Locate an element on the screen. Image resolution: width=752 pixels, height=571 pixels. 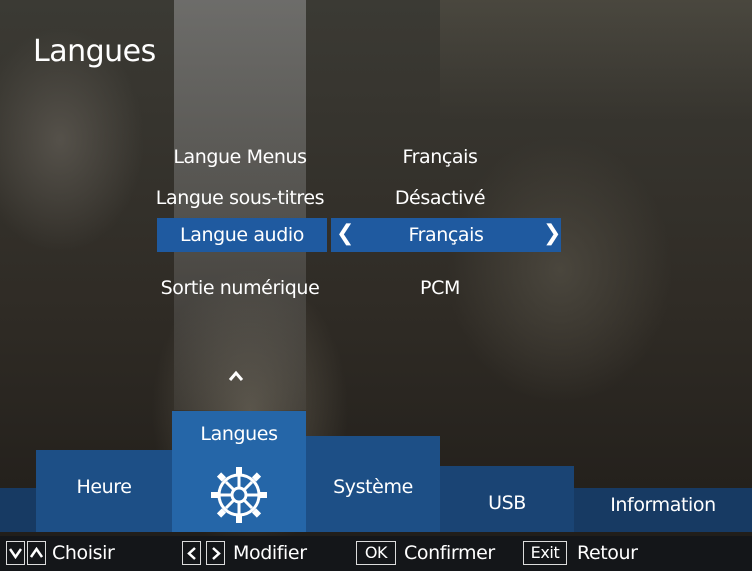
choose-hint: Choisir is located at coordinates (83, 553).